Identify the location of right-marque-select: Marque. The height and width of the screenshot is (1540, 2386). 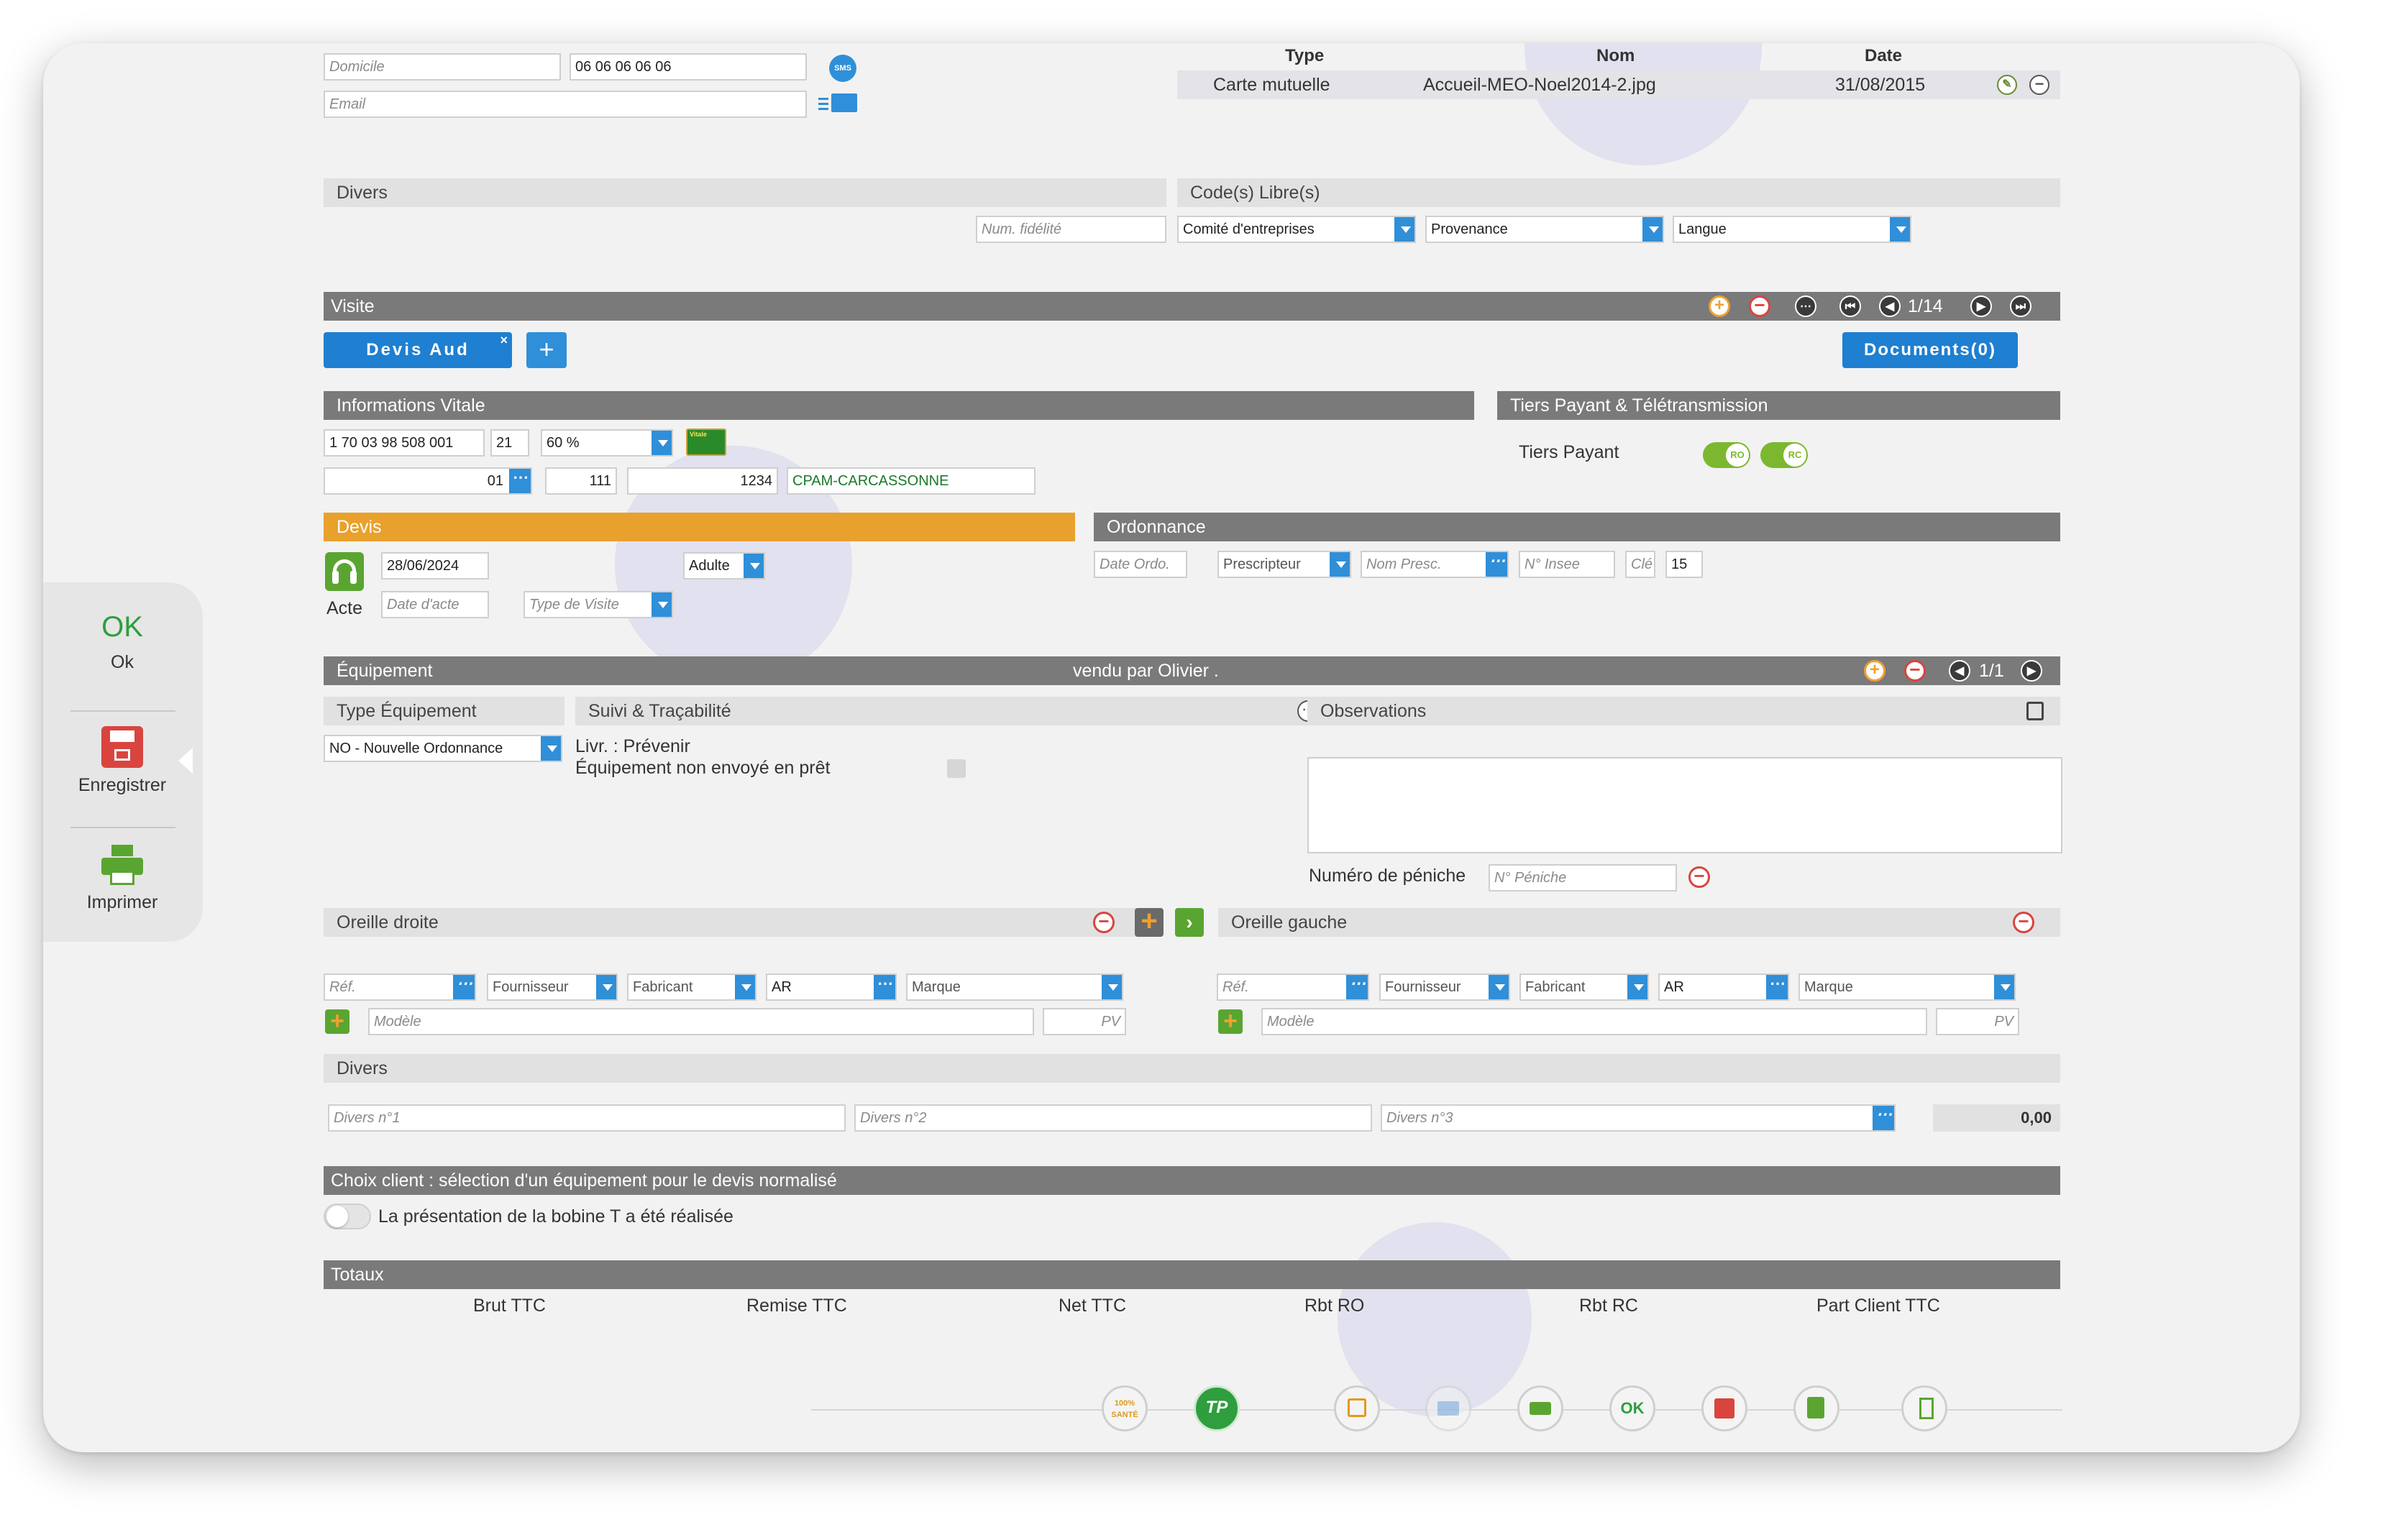
(1015, 987).